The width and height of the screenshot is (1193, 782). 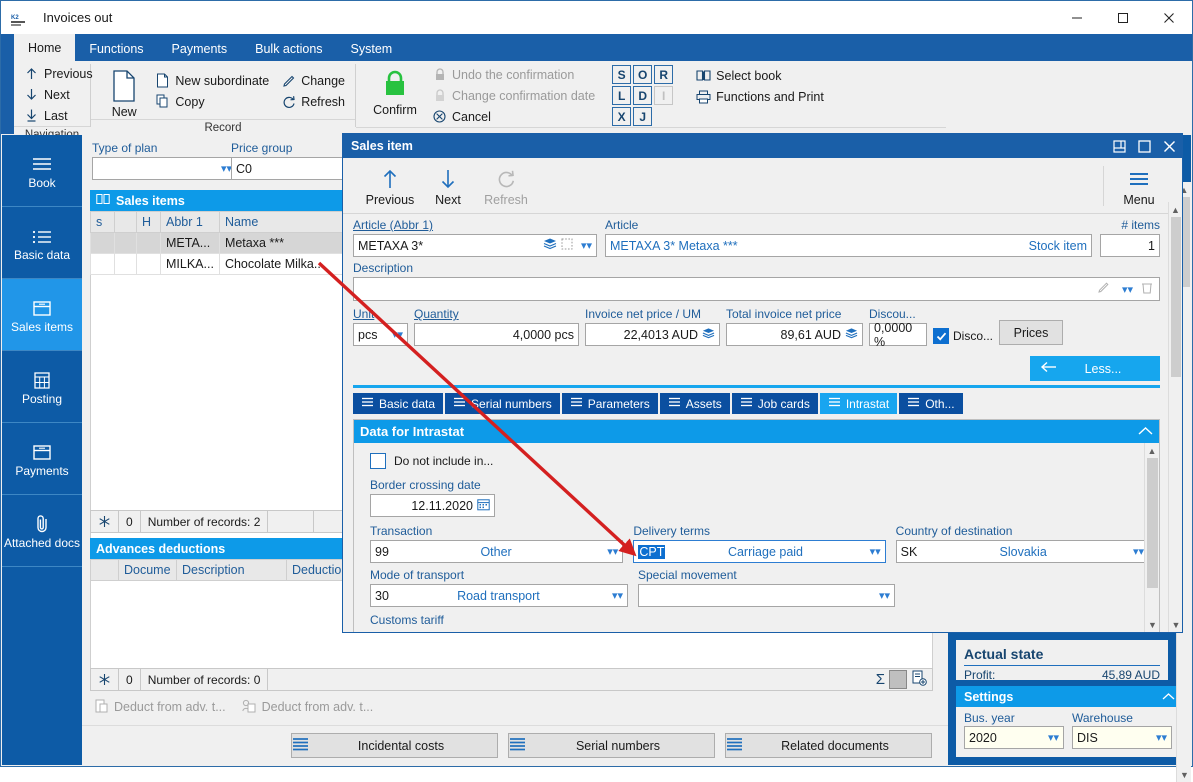 I want to click on dialog-next-button: Next, so click(x=448, y=186).